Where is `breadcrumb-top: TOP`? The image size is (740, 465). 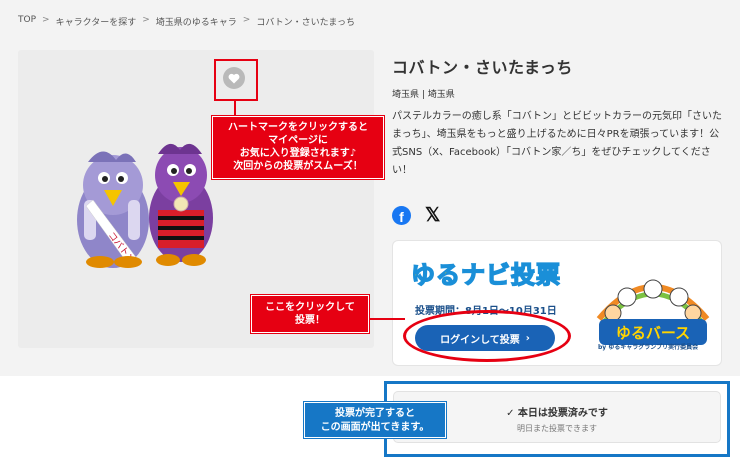 breadcrumb-top: TOP is located at coordinates (27, 21).